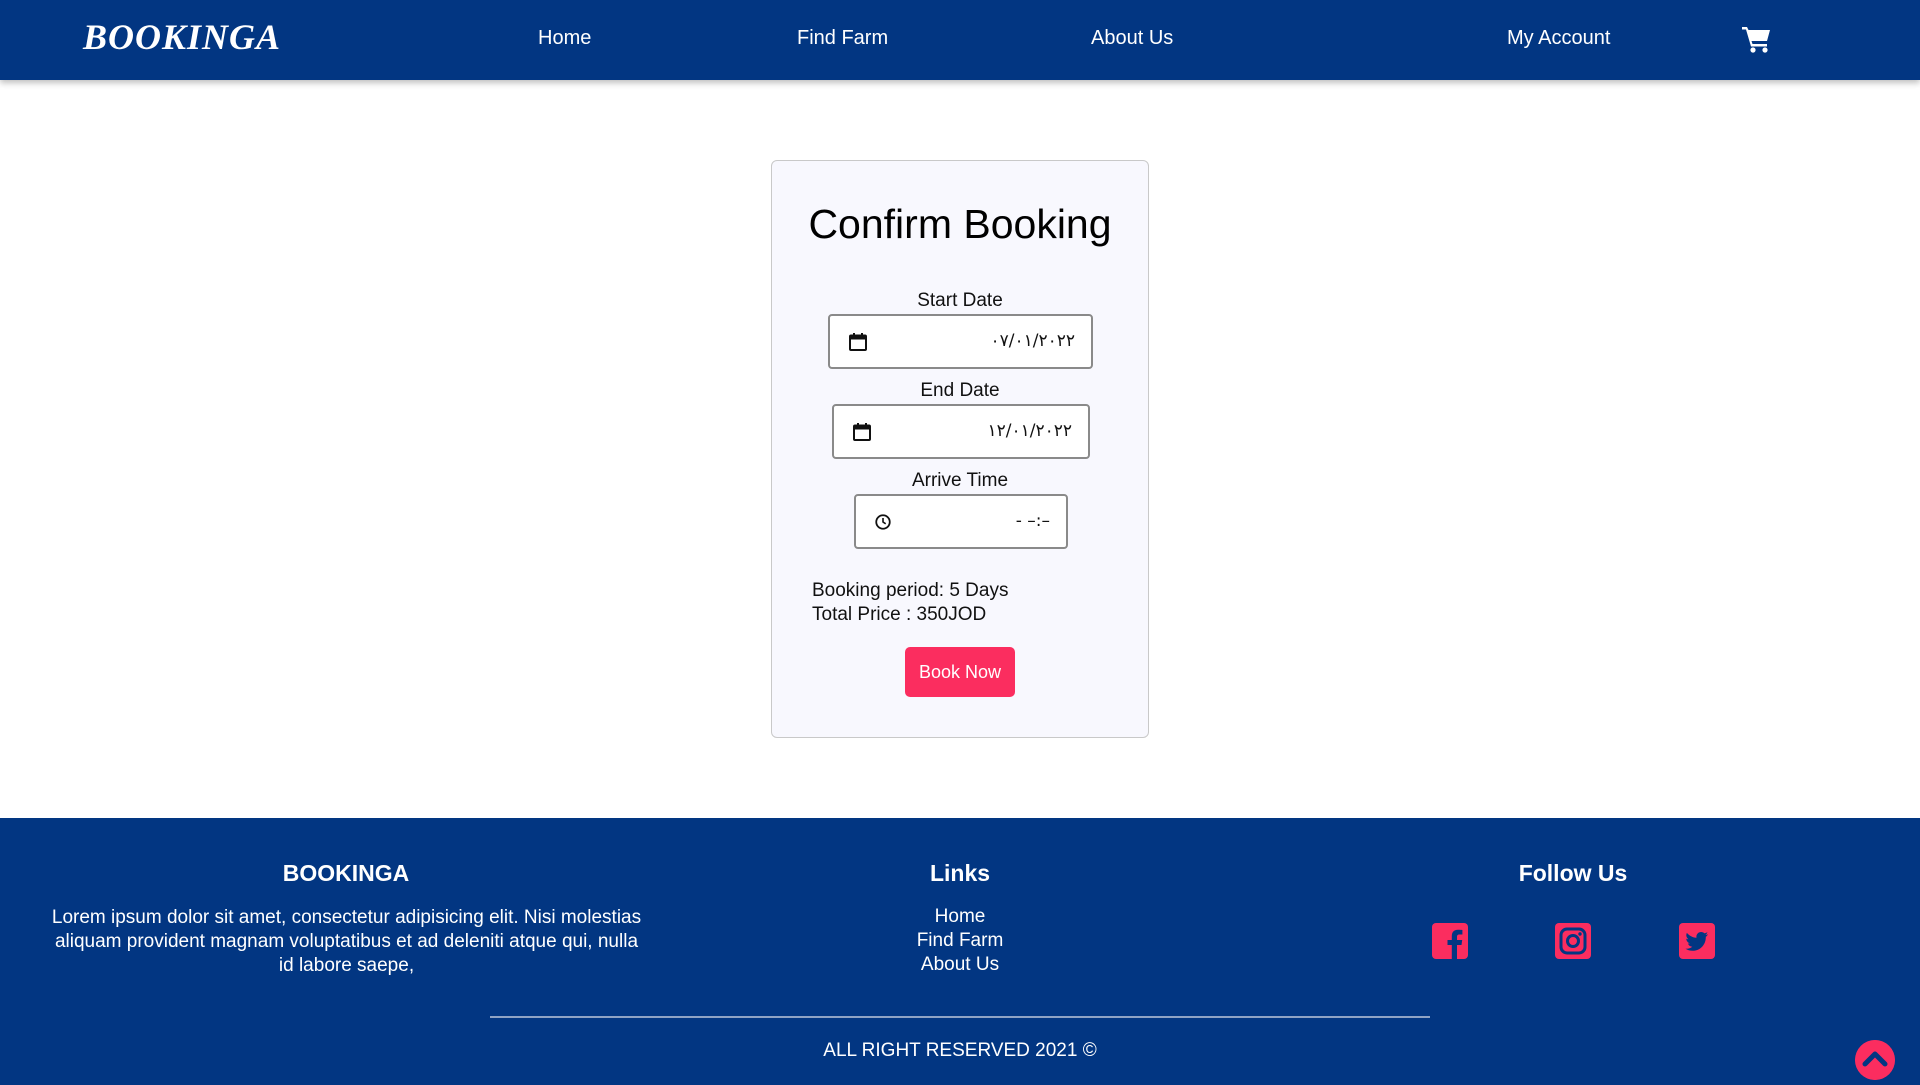 The width and height of the screenshot is (1920, 1085). What do you see at coordinates (960, 1017) in the screenshot?
I see `footer-divider` at bounding box center [960, 1017].